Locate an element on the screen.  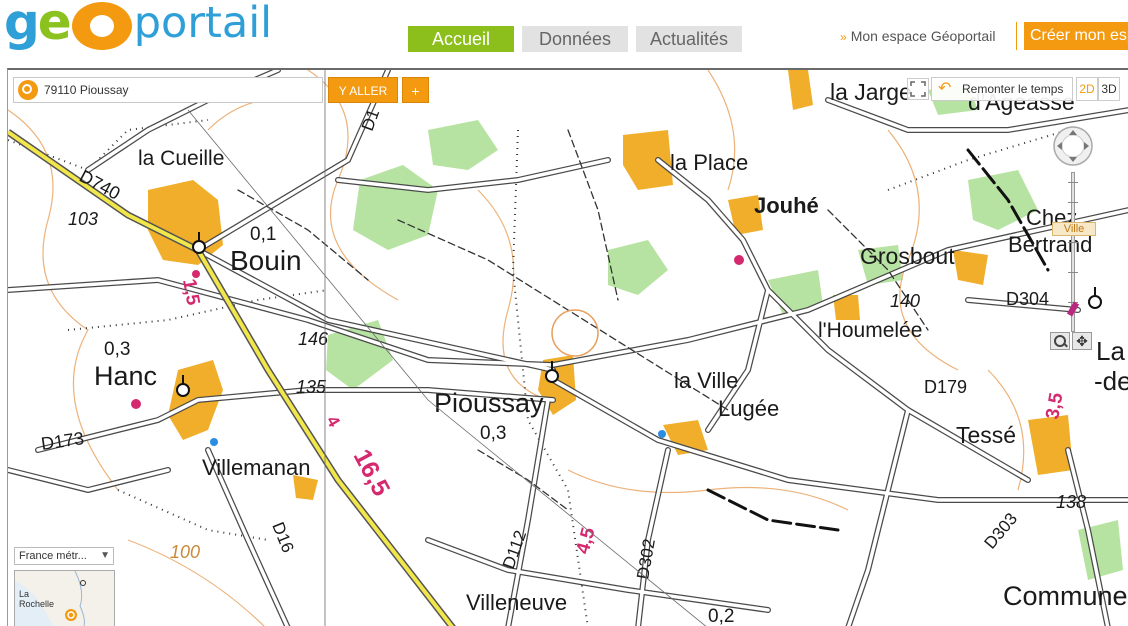
elevation-label: 140 is located at coordinates (905, 301).